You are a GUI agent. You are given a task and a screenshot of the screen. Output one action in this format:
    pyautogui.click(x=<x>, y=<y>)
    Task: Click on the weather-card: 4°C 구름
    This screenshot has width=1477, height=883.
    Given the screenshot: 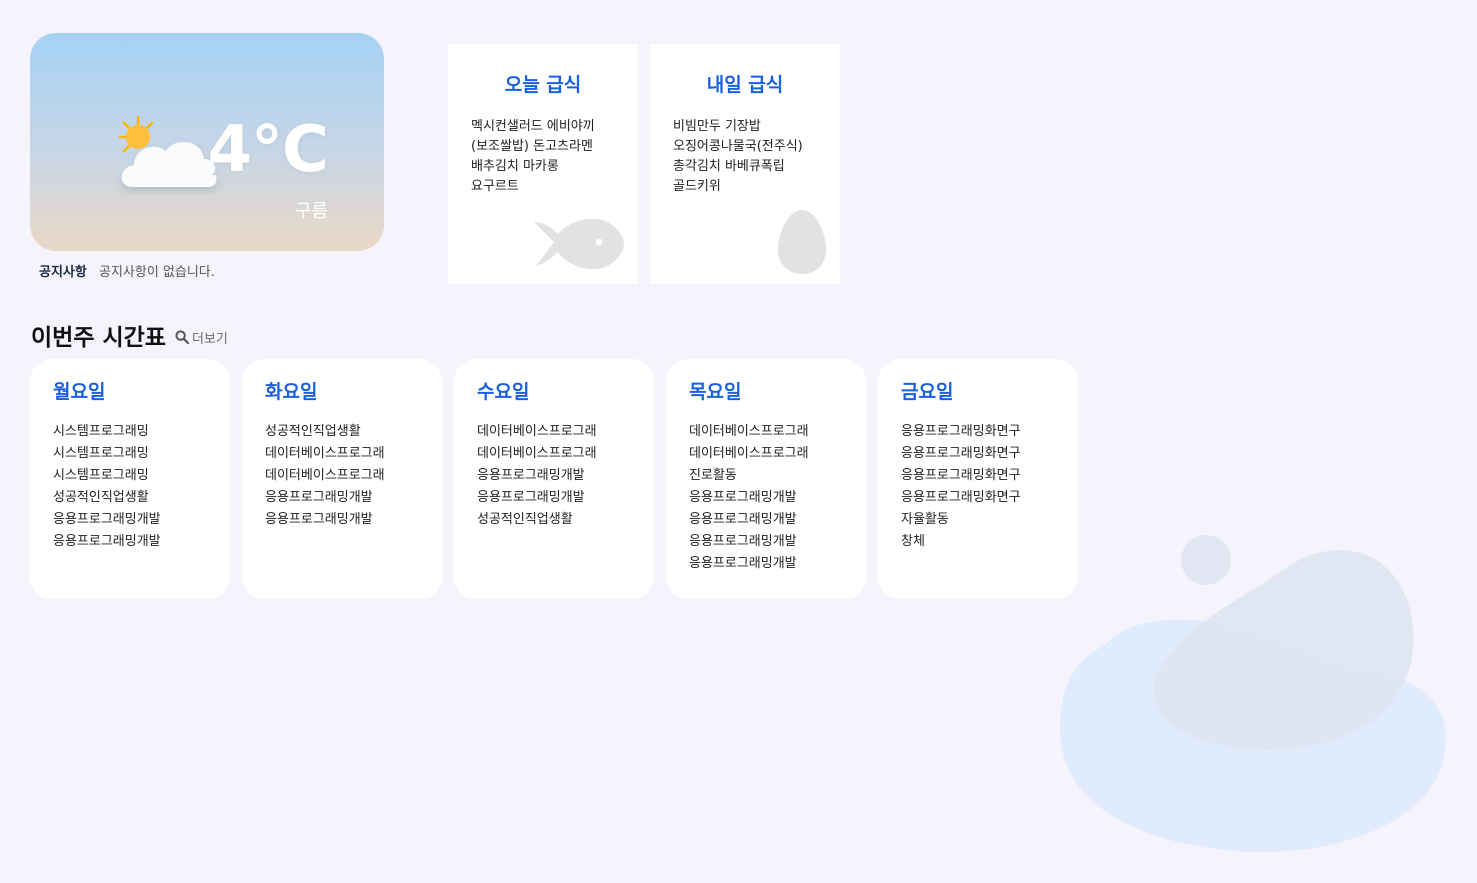 What is the action you would take?
    pyautogui.click(x=207, y=142)
    